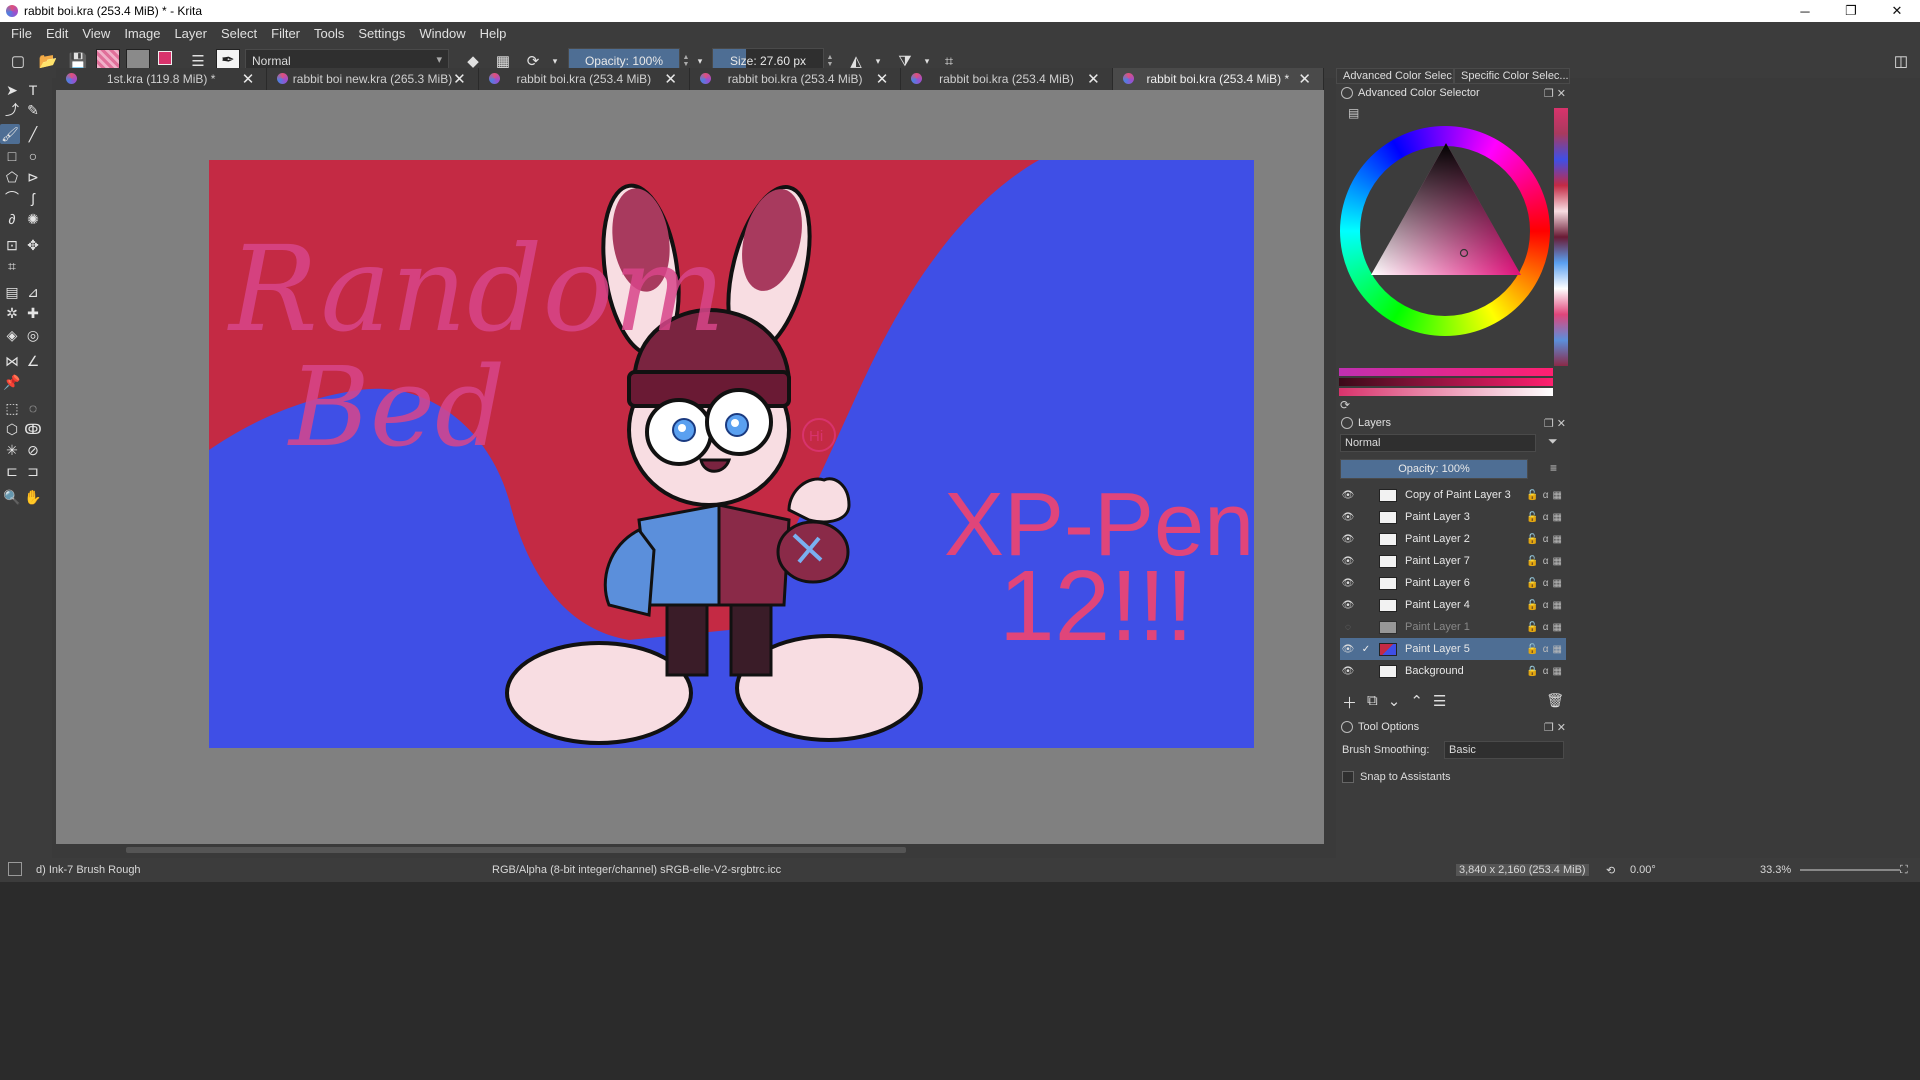  Describe the element at coordinates (584, 79) in the screenshot. I see `tab-document-3: rabbit boi.kra (253.4 MiB) ✕` at that location.